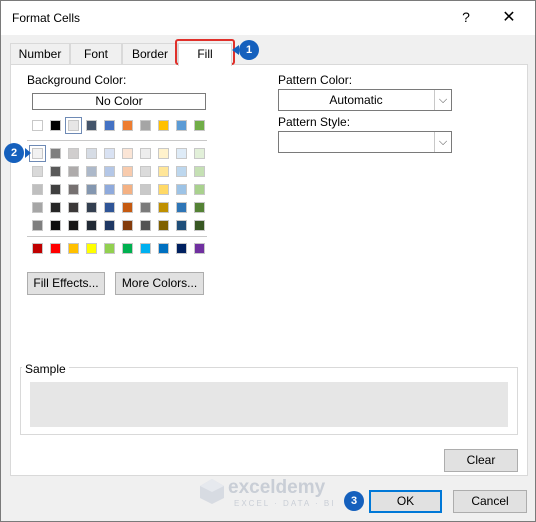 This screenshot has width=536, height=522. I want to click on close-icon: ✕, so click(509, 17).